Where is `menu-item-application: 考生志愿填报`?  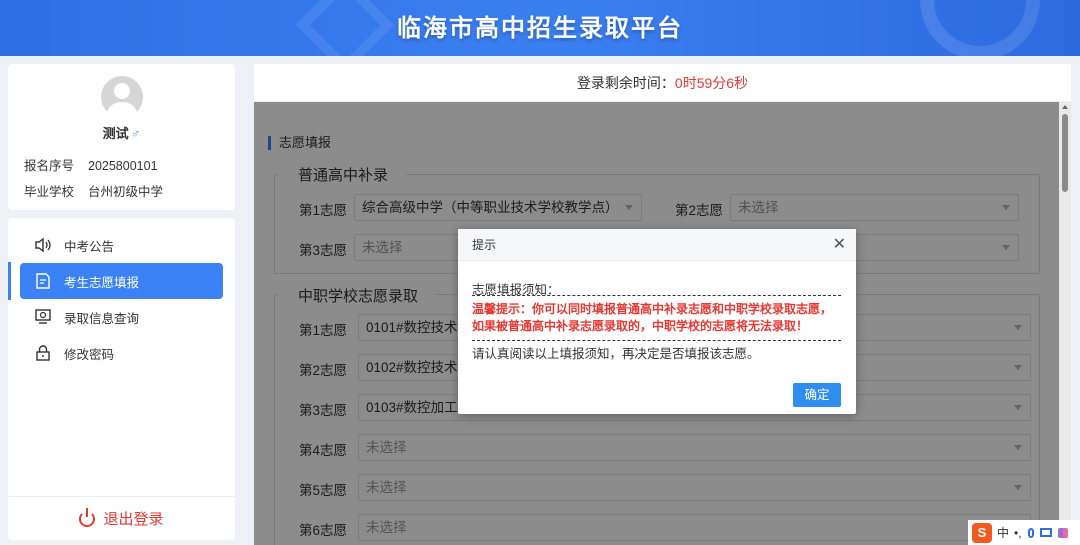 menu-item-application: 考生志愿填报 is located at coordinates (121, 281).